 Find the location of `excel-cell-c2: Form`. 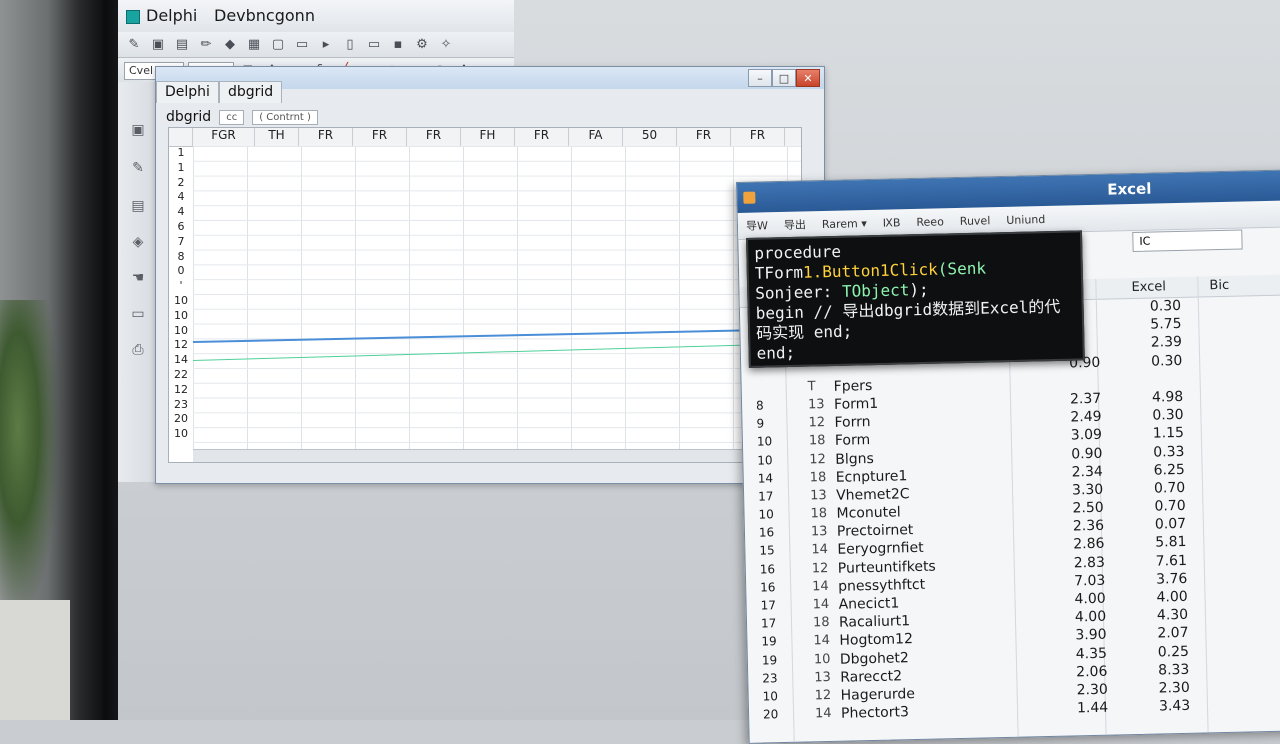

excel-cell-c2: Form is located at coordinates (852, 441).